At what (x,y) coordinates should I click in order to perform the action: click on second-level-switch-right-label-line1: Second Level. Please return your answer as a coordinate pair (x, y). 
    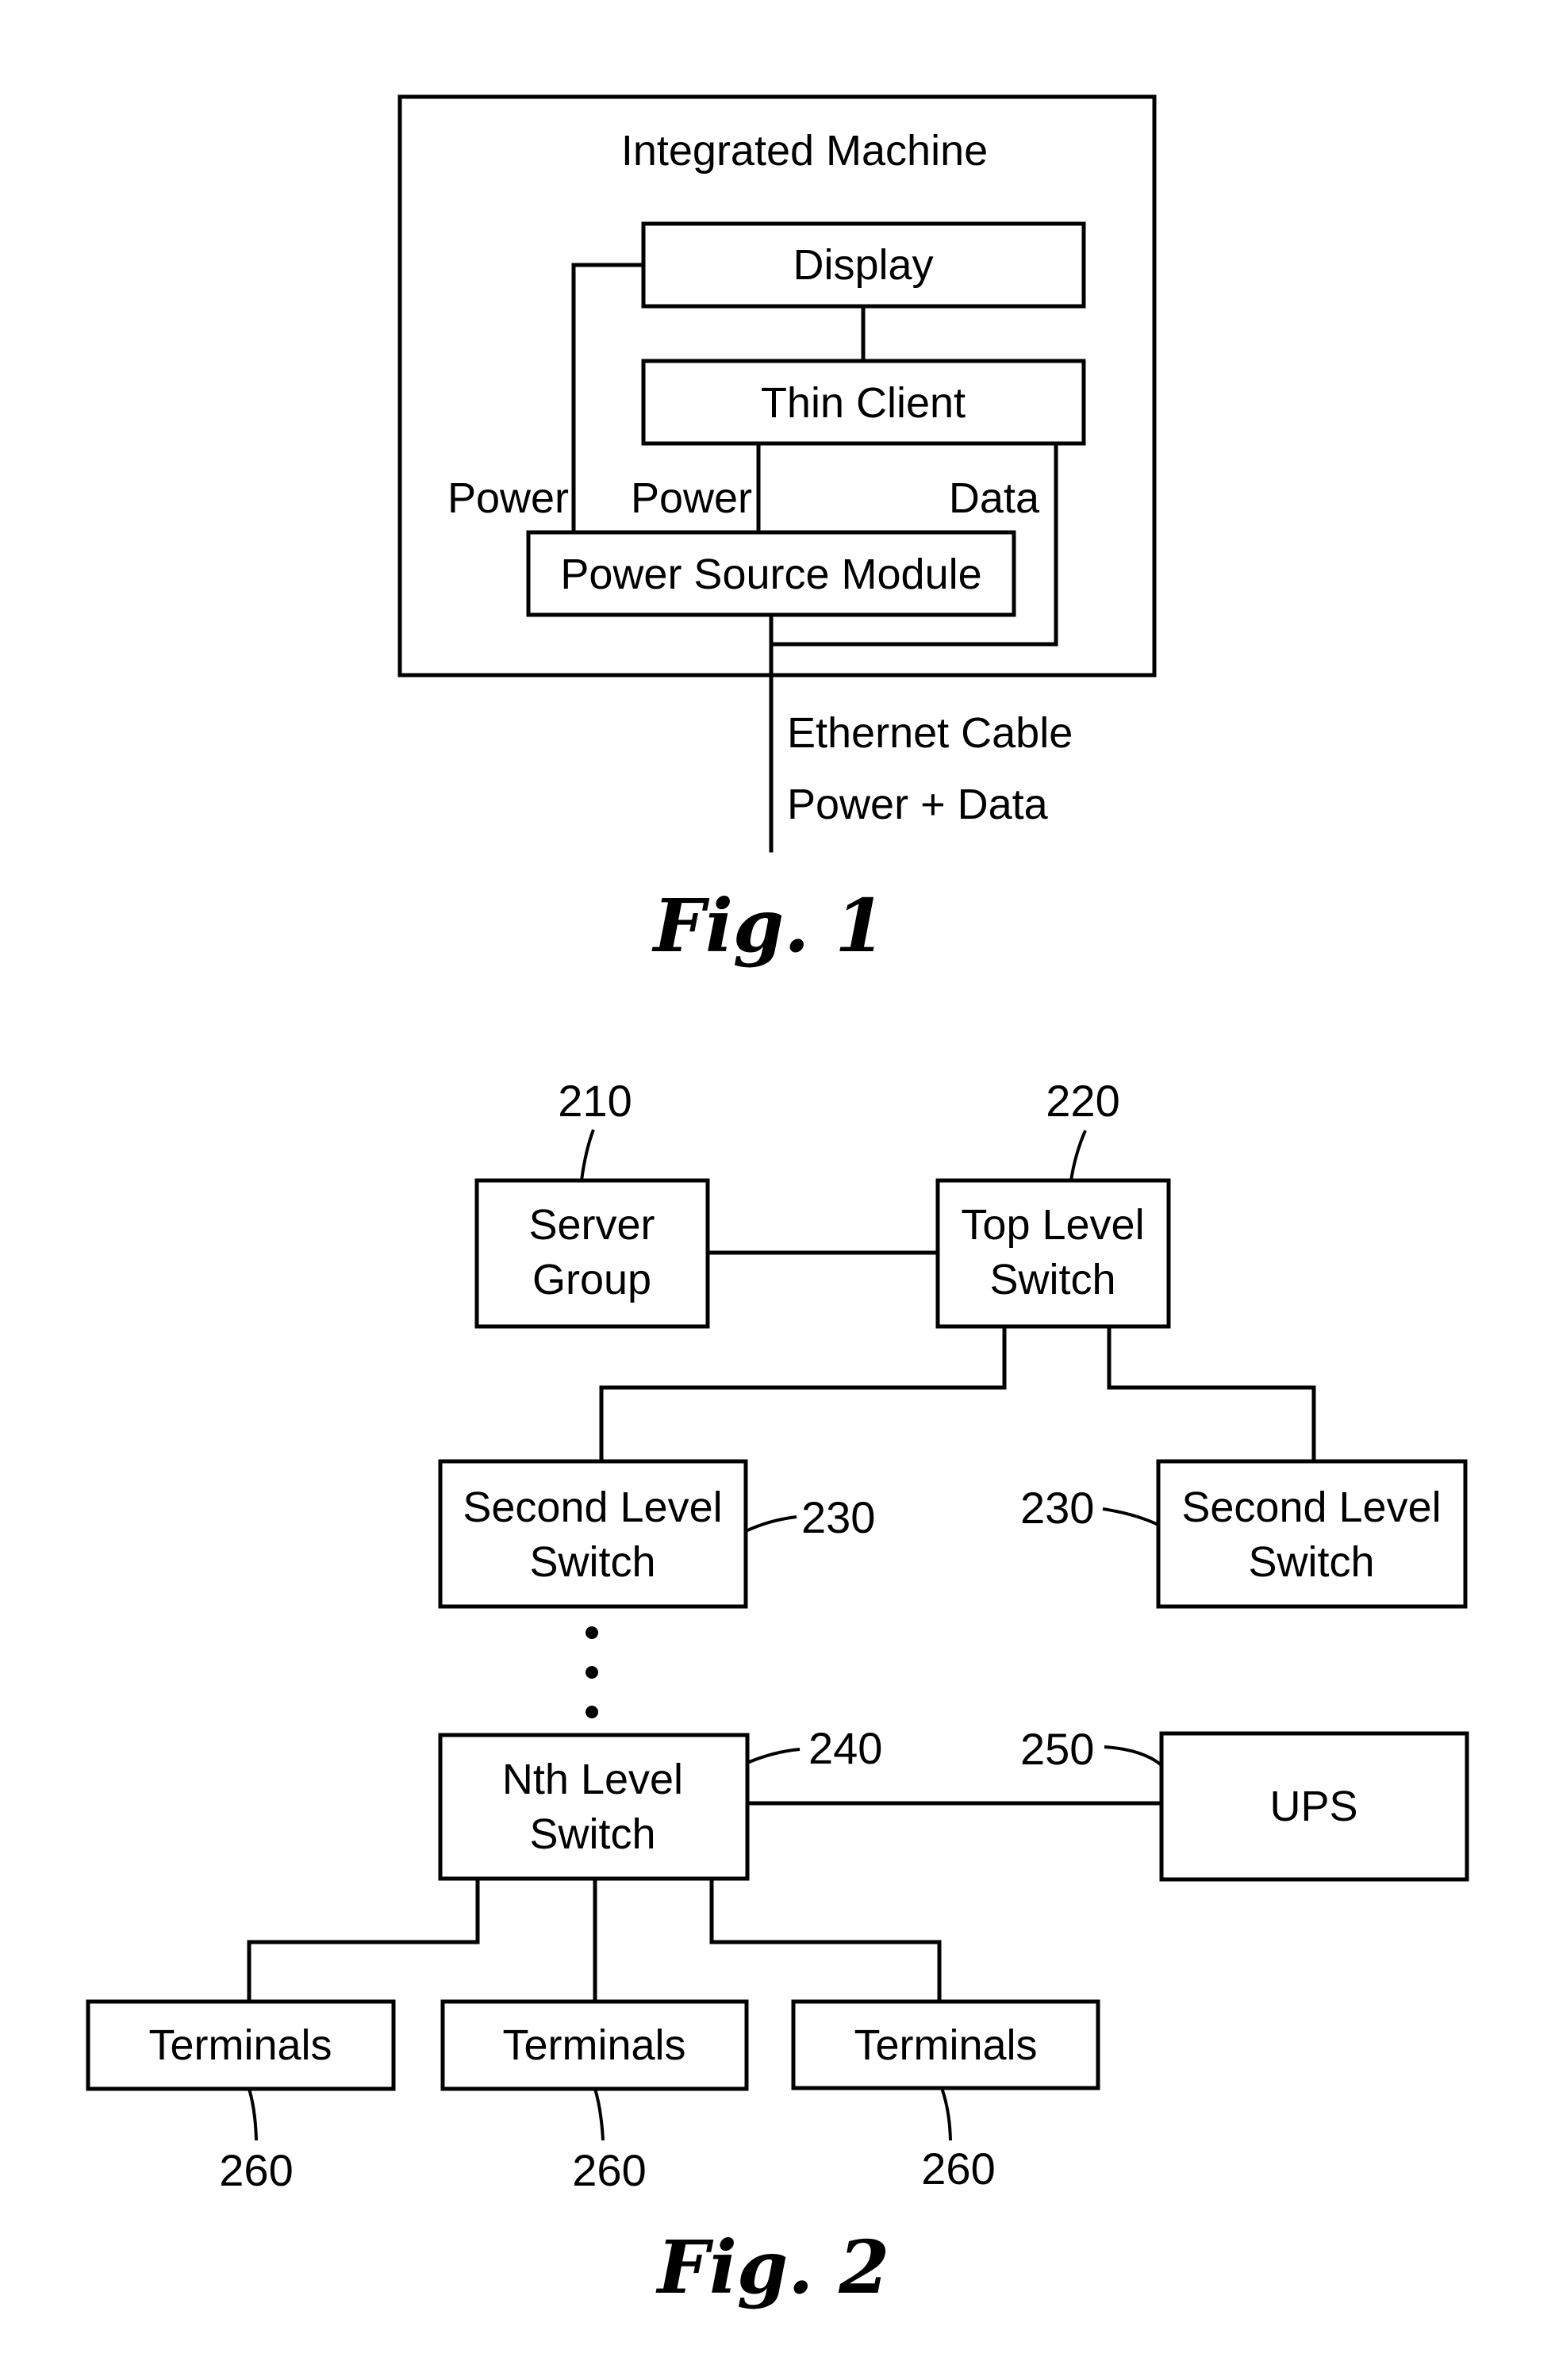
    Looking at the image, I should click on (1311, 1507).